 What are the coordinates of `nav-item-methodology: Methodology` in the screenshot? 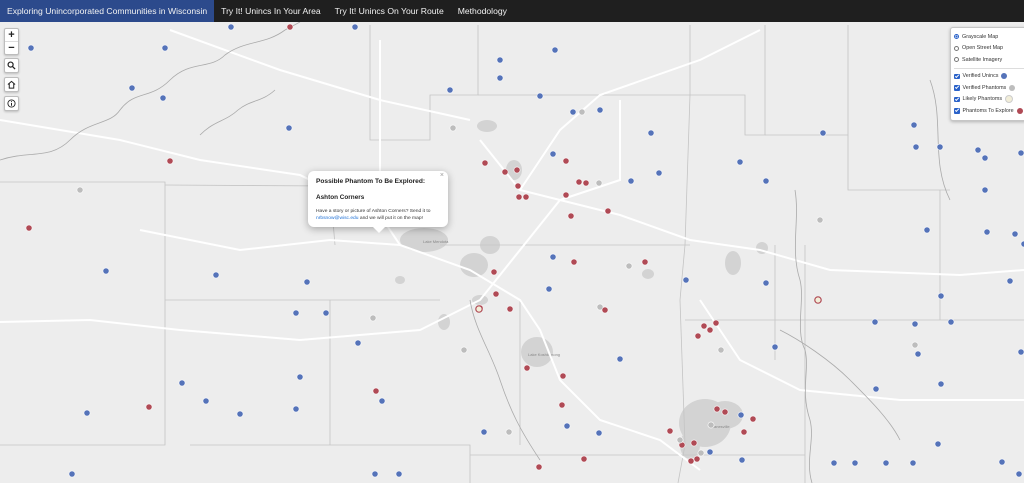 It's located at (482, 11).